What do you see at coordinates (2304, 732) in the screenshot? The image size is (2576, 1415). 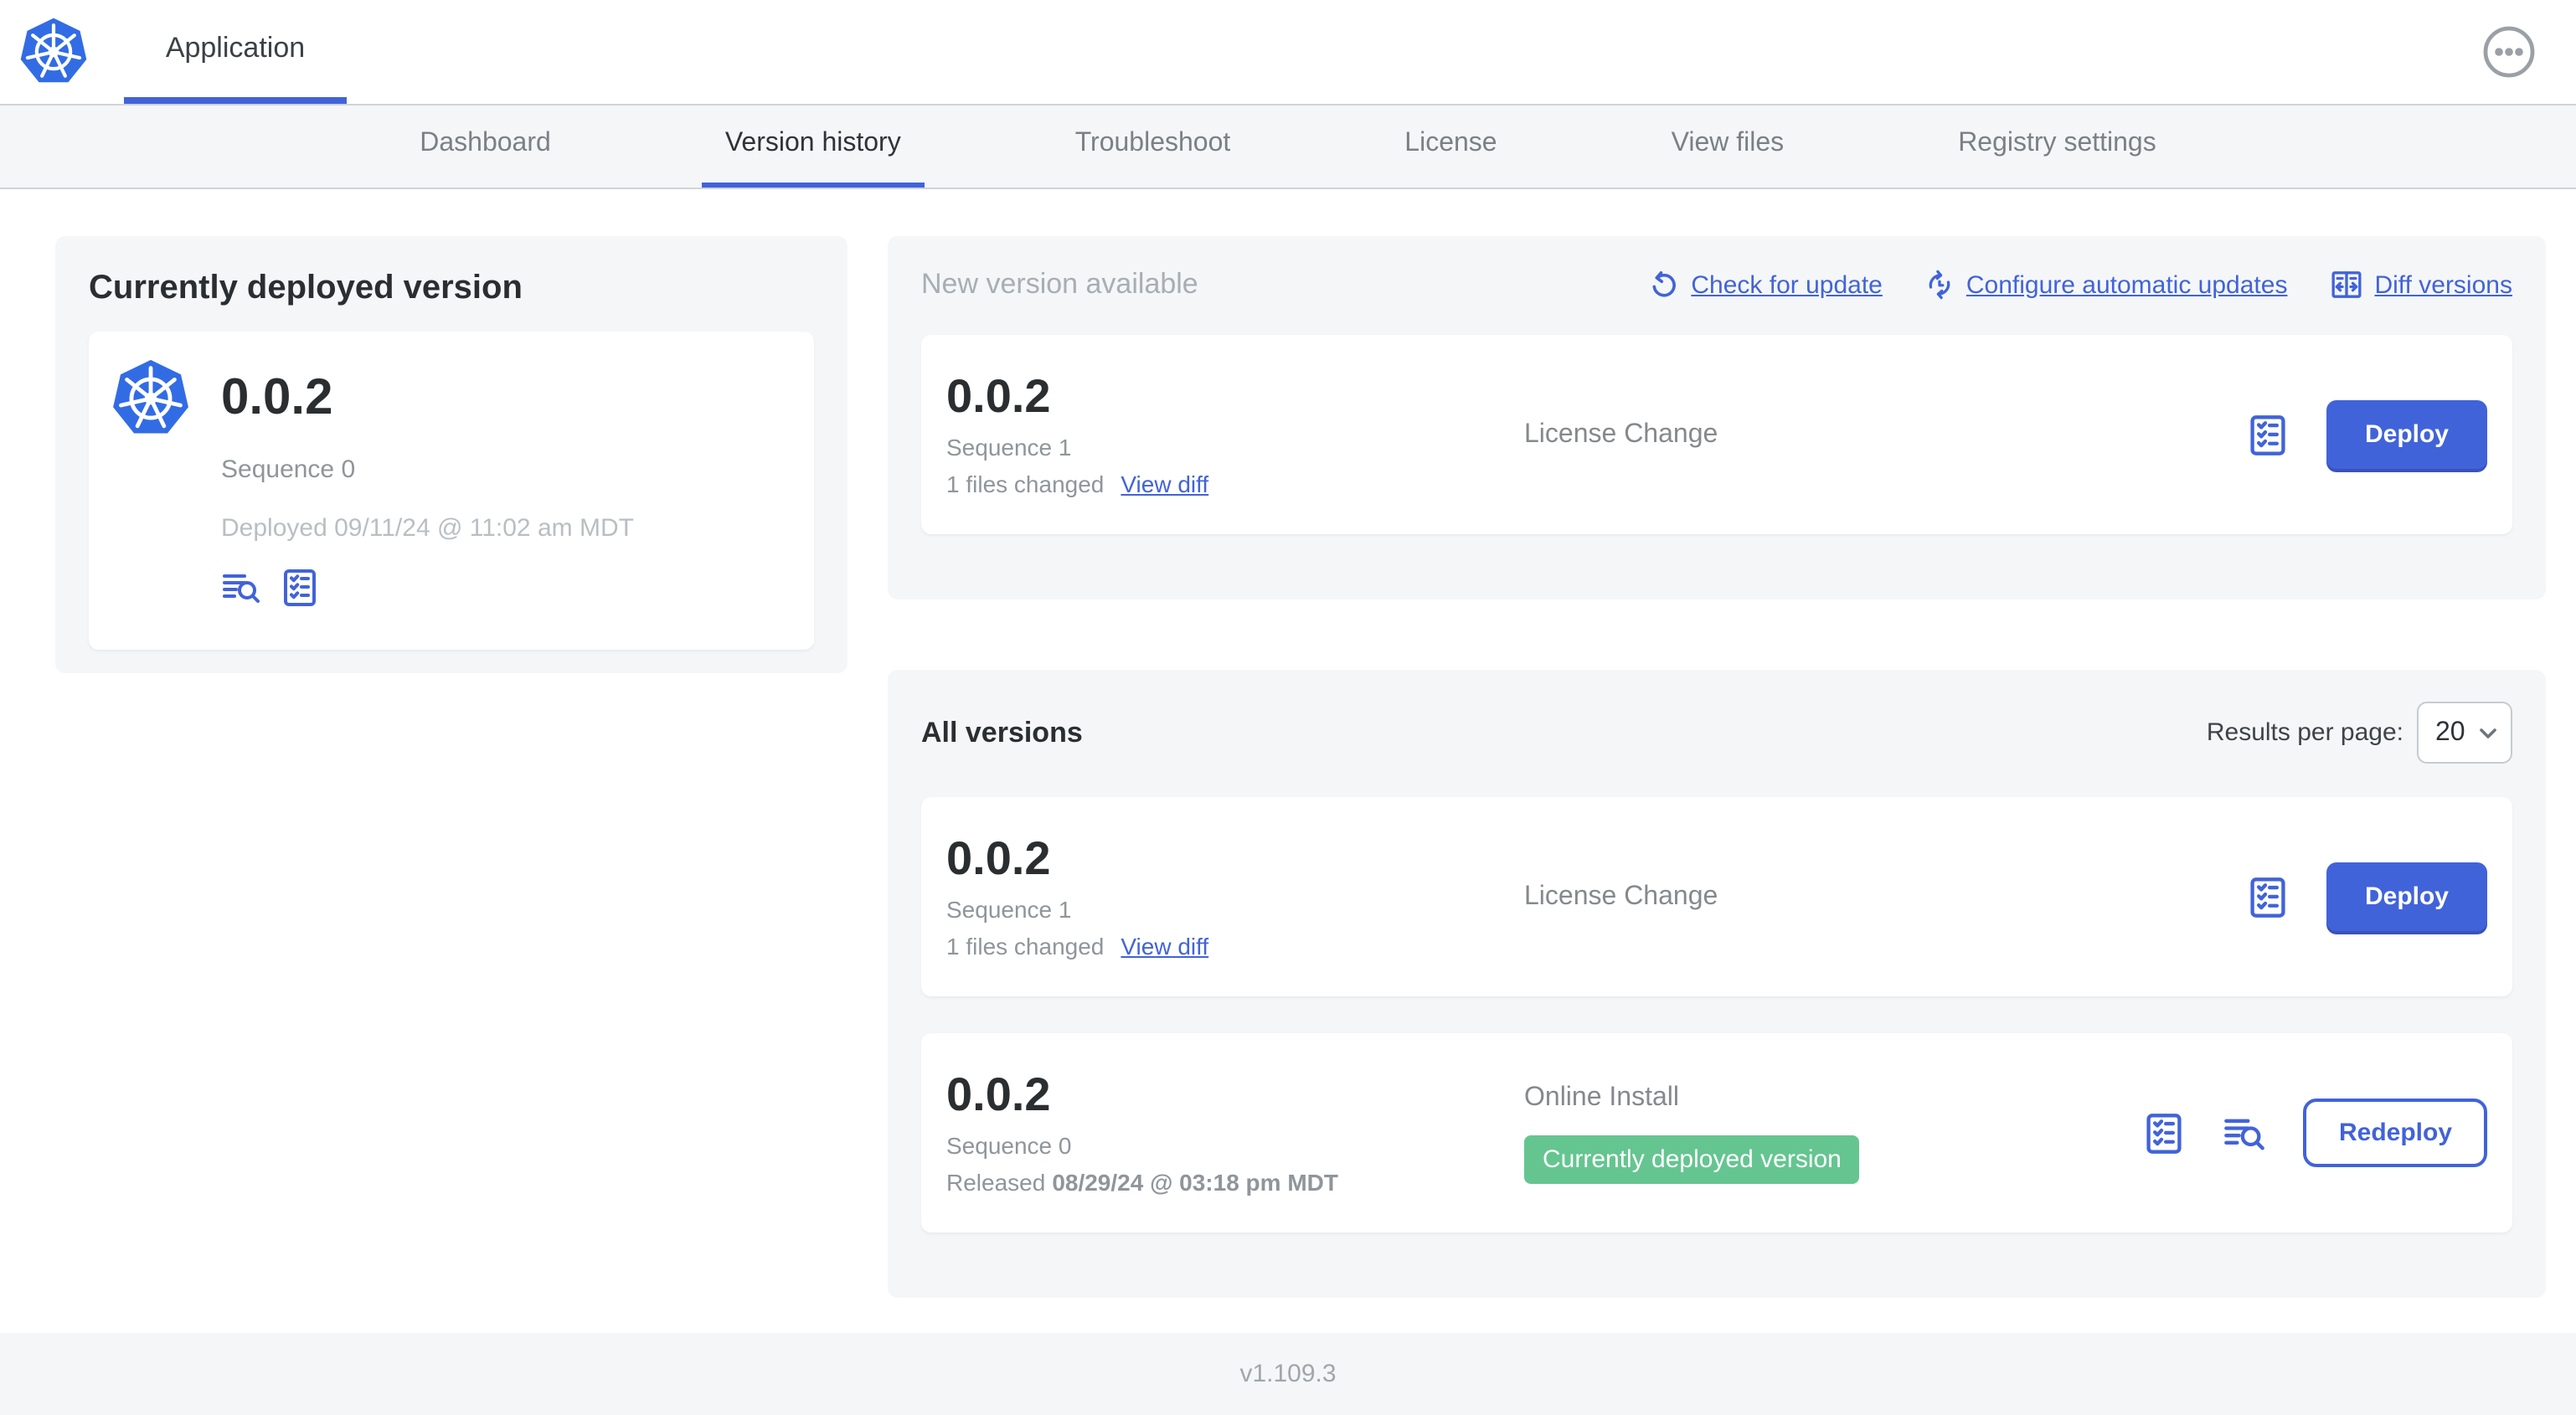 I see `results-per-page-label: Results per page:` at bounding box center [2304, 732].